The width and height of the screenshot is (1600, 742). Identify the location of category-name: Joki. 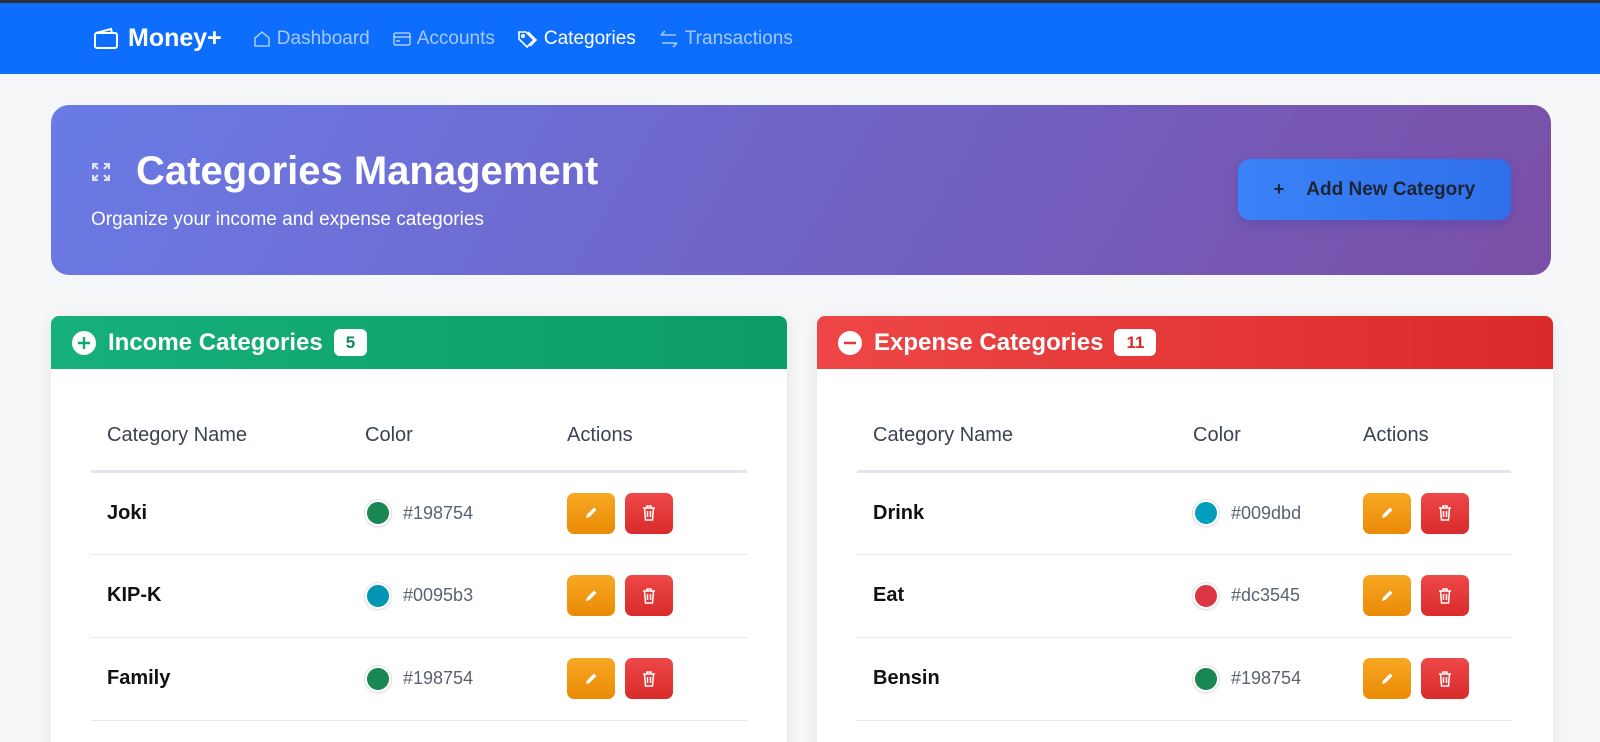
(220, 513).